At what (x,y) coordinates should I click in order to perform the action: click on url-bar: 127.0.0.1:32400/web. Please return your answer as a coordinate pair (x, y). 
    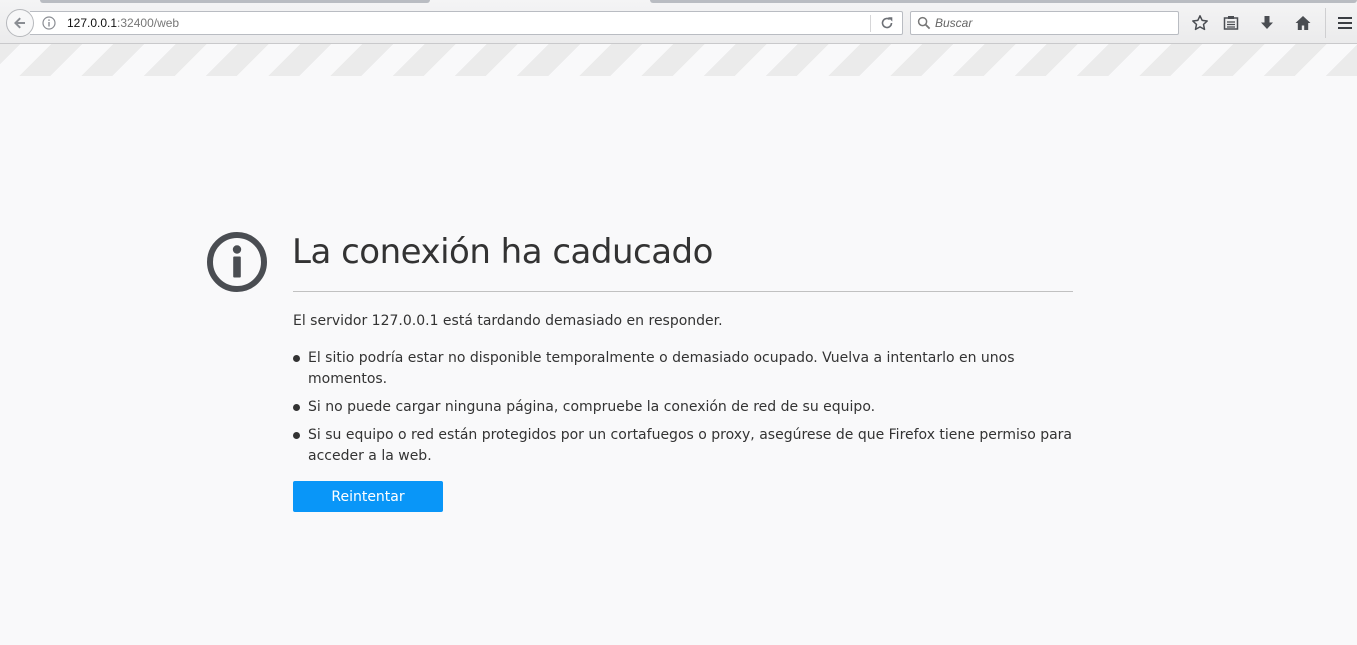
    Looking at the image, I should click on (466, 23).